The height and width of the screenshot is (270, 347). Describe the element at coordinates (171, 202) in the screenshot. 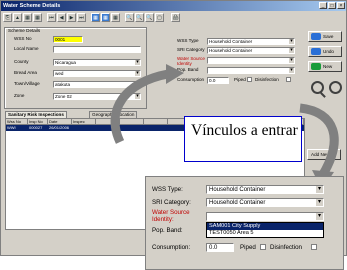

I see `sri-category-label: SRI Category:` at that location.